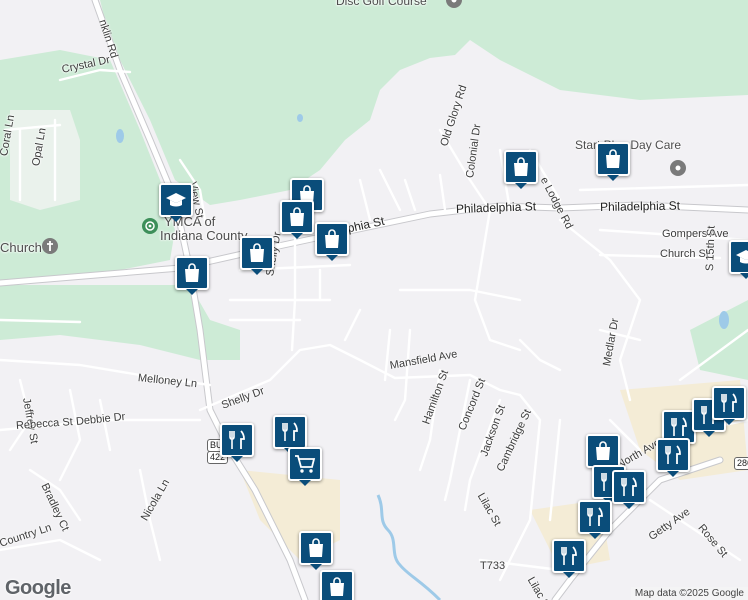  Describe the element at coordinates (695, 234) in the screenshot. I see `gompers-ave-label: Gompers Ave` at that location.